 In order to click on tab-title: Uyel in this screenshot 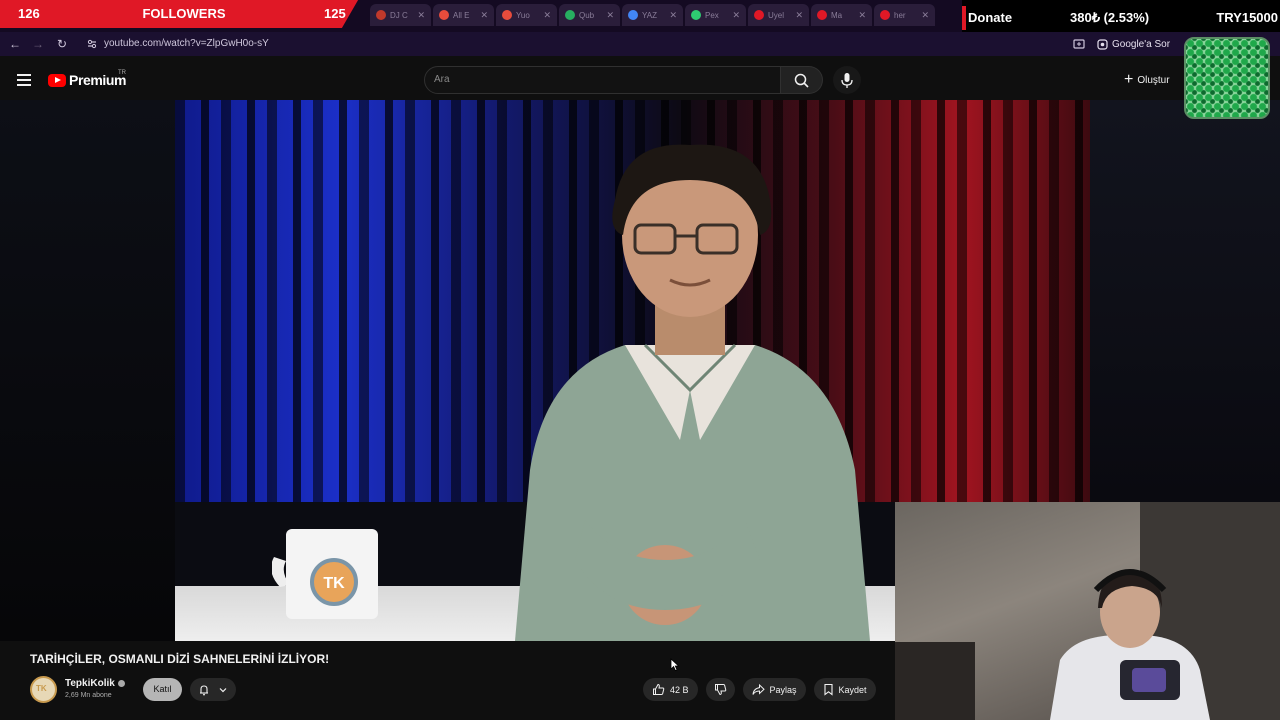, I will do `click(776, 15)`.